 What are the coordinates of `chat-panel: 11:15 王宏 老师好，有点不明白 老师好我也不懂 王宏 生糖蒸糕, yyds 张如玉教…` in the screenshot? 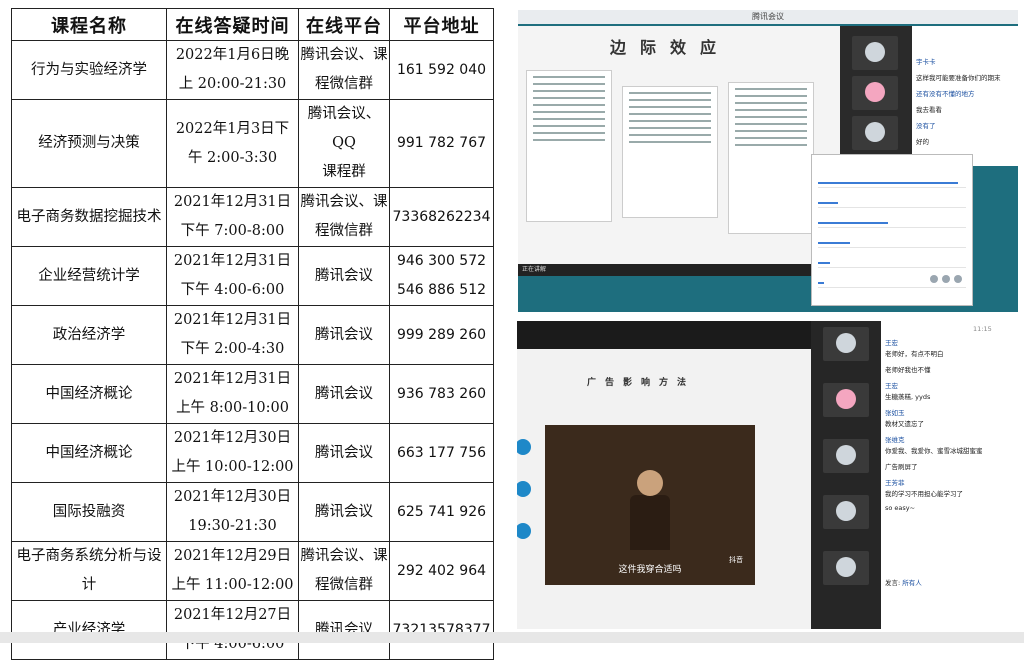 It's located at (949, 475).